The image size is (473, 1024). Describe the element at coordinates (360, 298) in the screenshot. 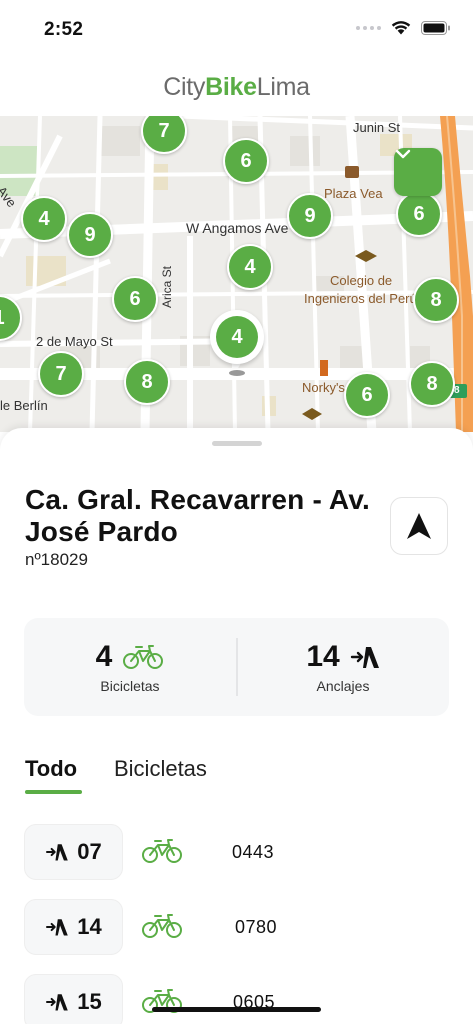

I see `map-label-colegio-2: Ingenieros del Perú` at that location.